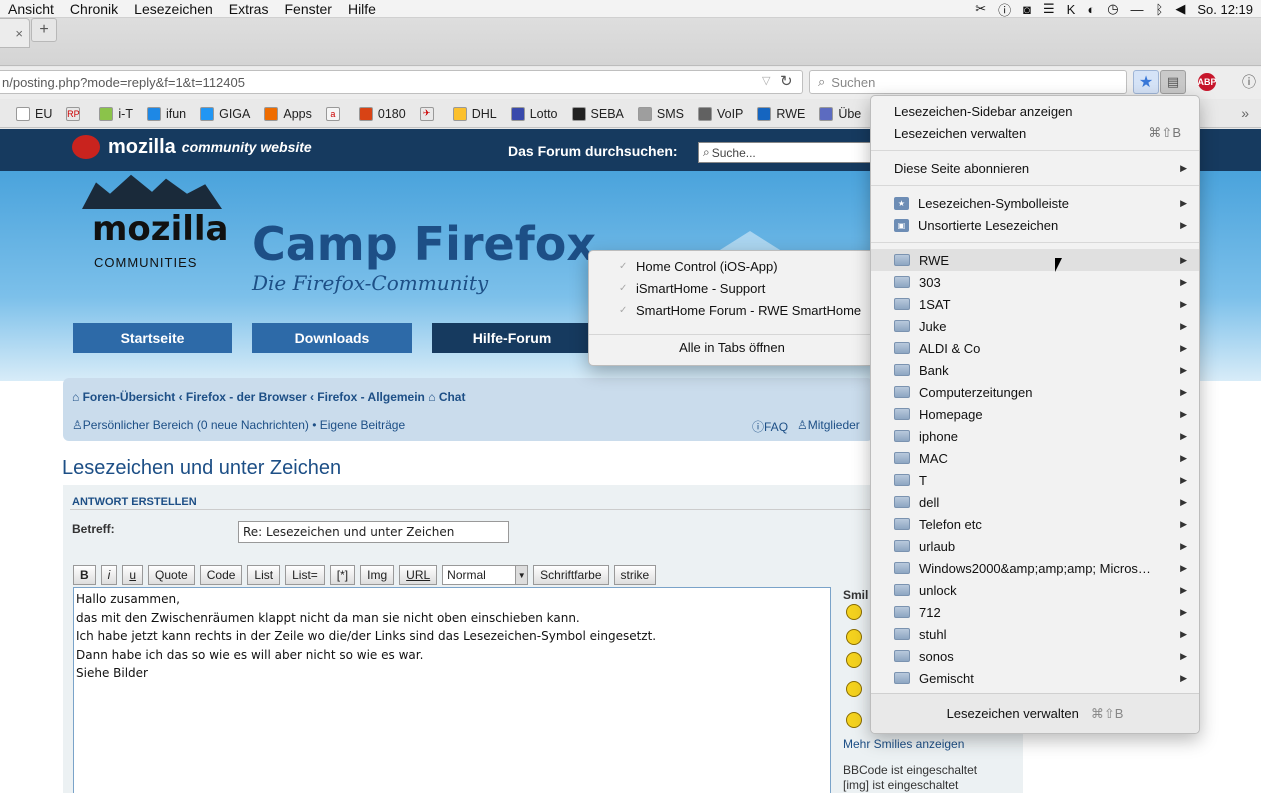  What do you see at coordinates (377, 575) in the screenshot?
I see `img-button: Img` at bounding box center [377, 575].